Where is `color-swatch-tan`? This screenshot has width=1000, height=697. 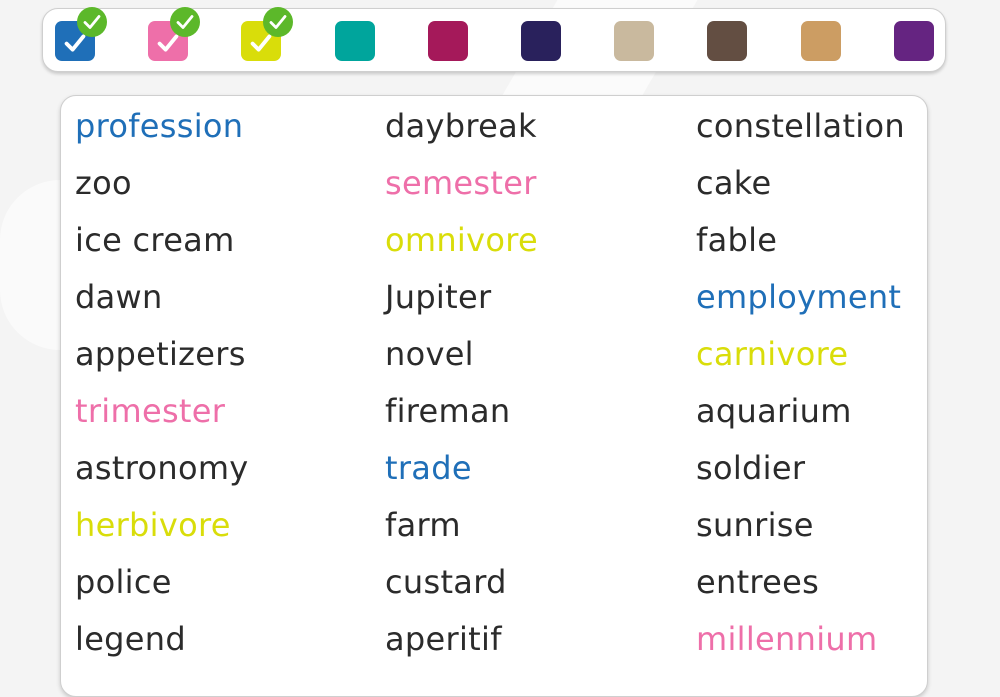
color-swatch-tan is located at coordinates (820, 41).